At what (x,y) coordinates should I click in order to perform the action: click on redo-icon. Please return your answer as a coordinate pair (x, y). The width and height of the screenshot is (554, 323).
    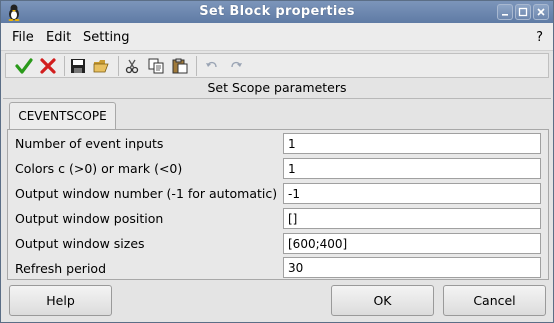
    Looking at the image, I should click on (236, 66).